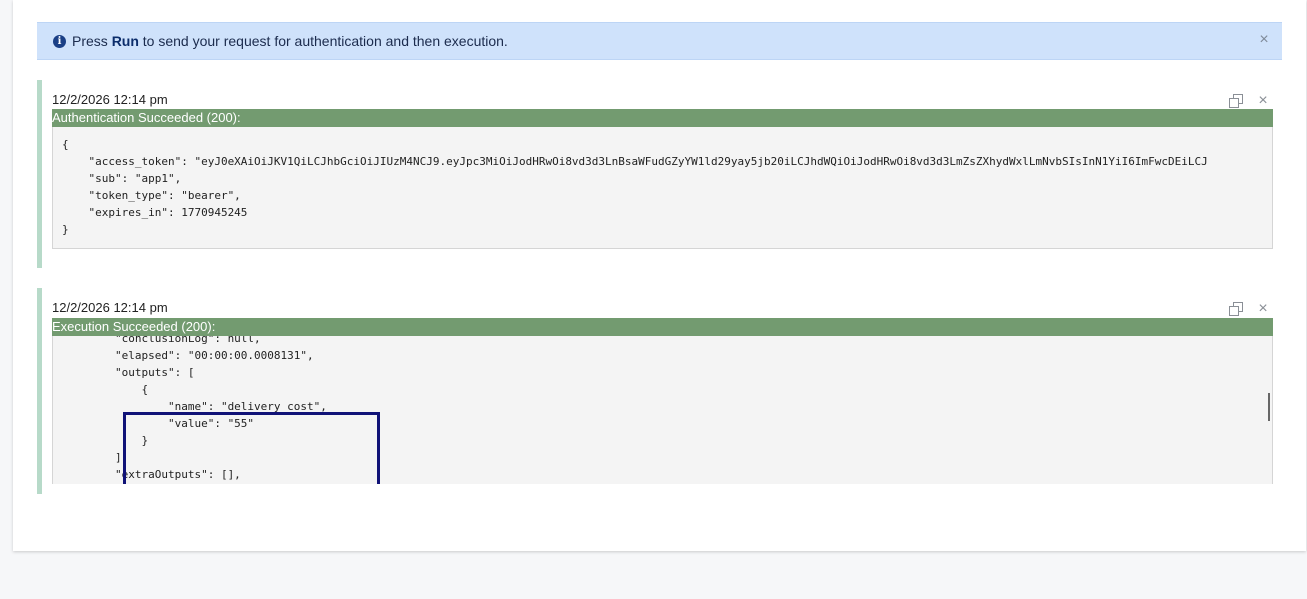 This screenshot has height=599, width=1307. Describe the element at coordinates (95, 457) in the screenshot. I see `code-line: ],` at that location.